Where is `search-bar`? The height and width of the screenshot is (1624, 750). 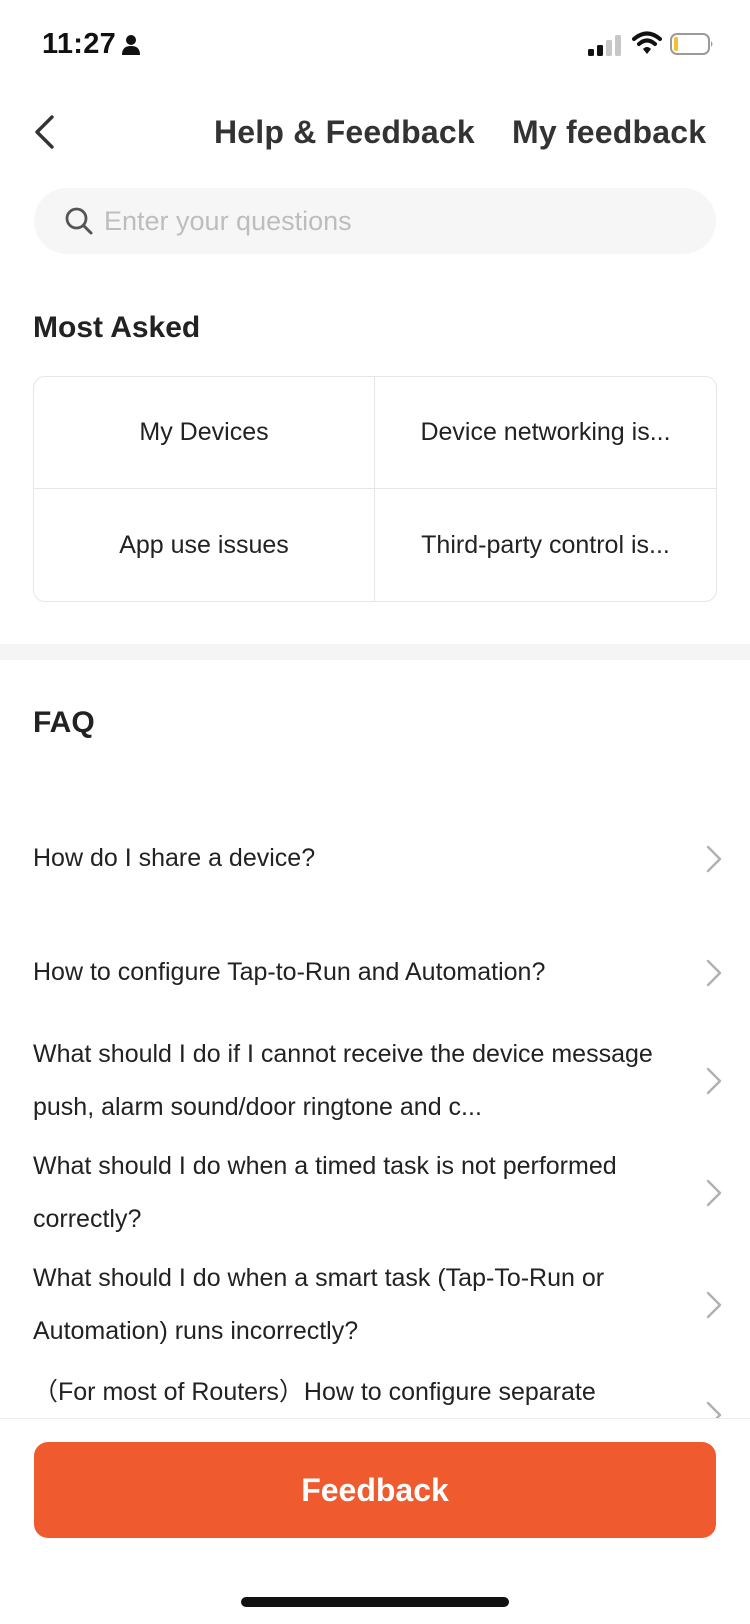
search-bar is located at coordinates (375, 221).